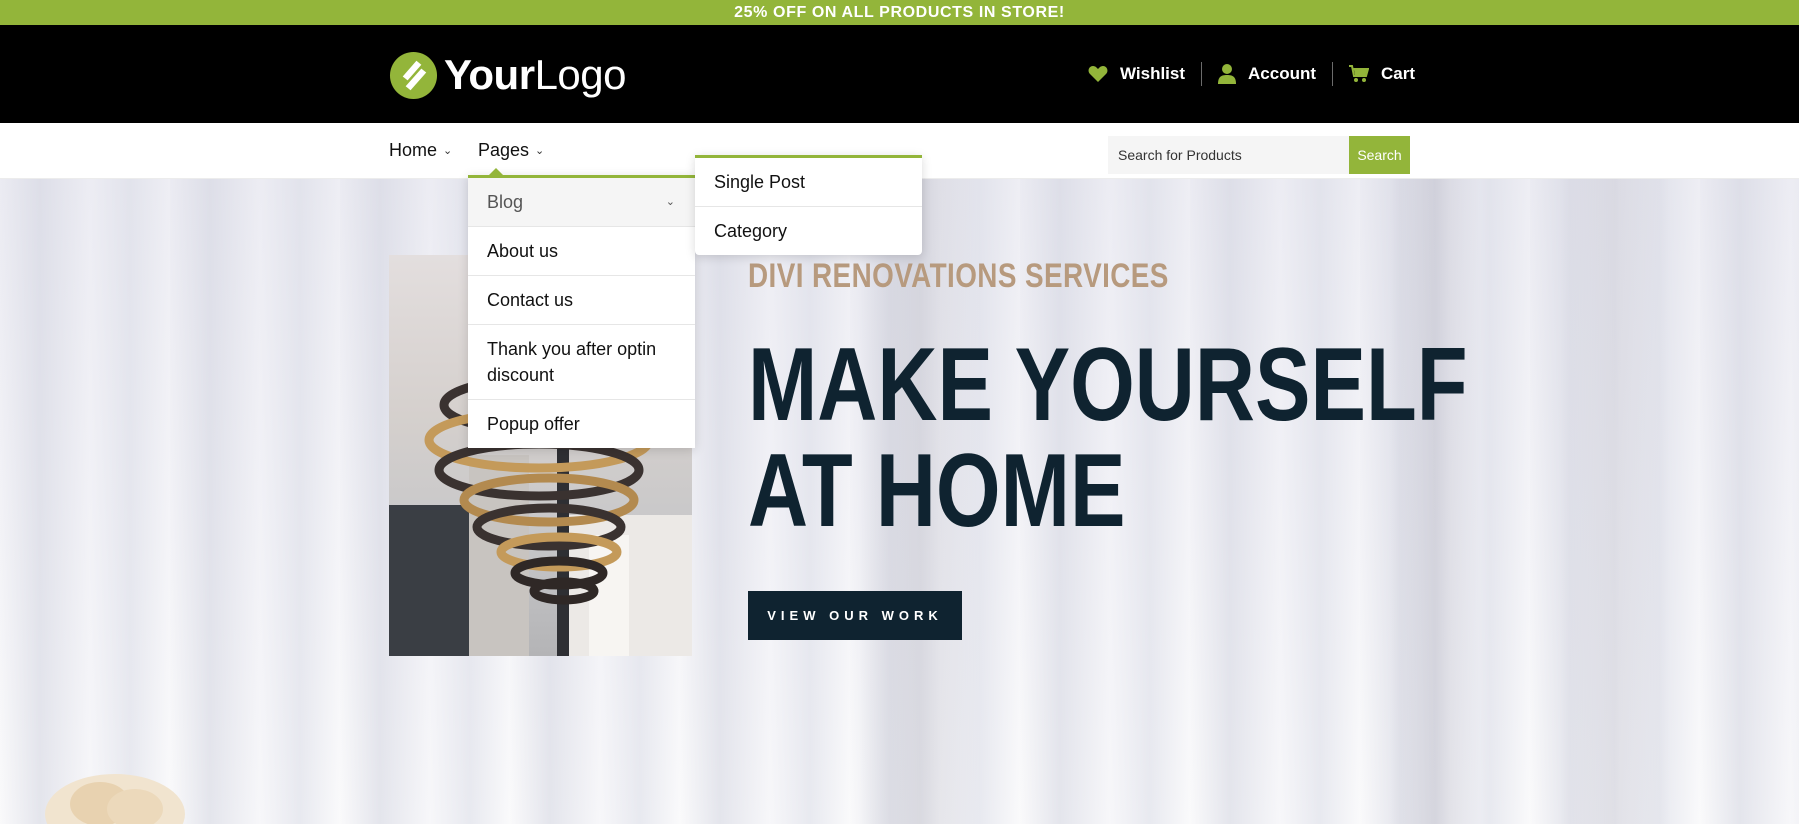 Image resolution: width=1799 pixels, height=824 pixels. Describe the element at coordinates (581, 300) in the screenshot. I see `menu-item-contact-us: Contact us` at that location.